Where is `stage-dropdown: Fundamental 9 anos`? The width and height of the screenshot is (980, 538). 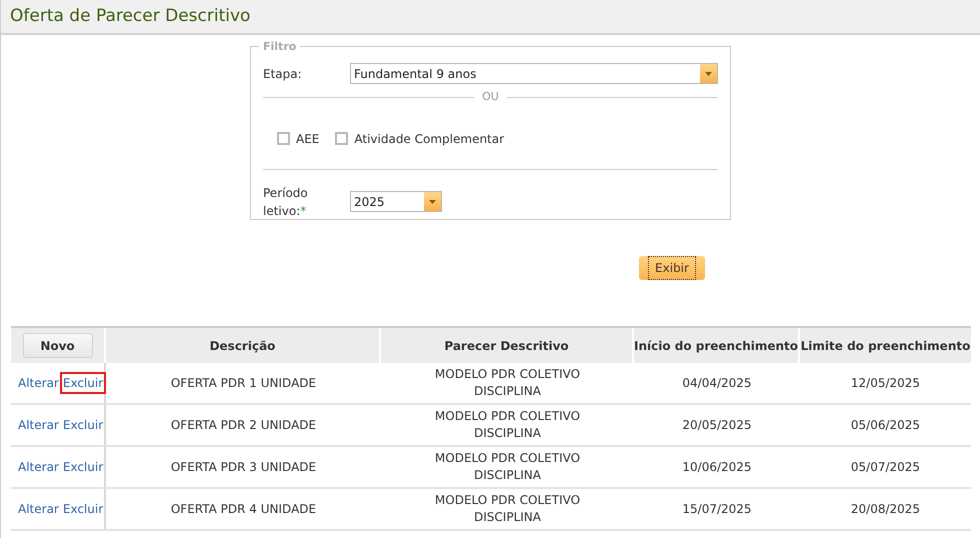
stage-dropdown: Fundamental 9 anos is located at coordinates (534, 73).